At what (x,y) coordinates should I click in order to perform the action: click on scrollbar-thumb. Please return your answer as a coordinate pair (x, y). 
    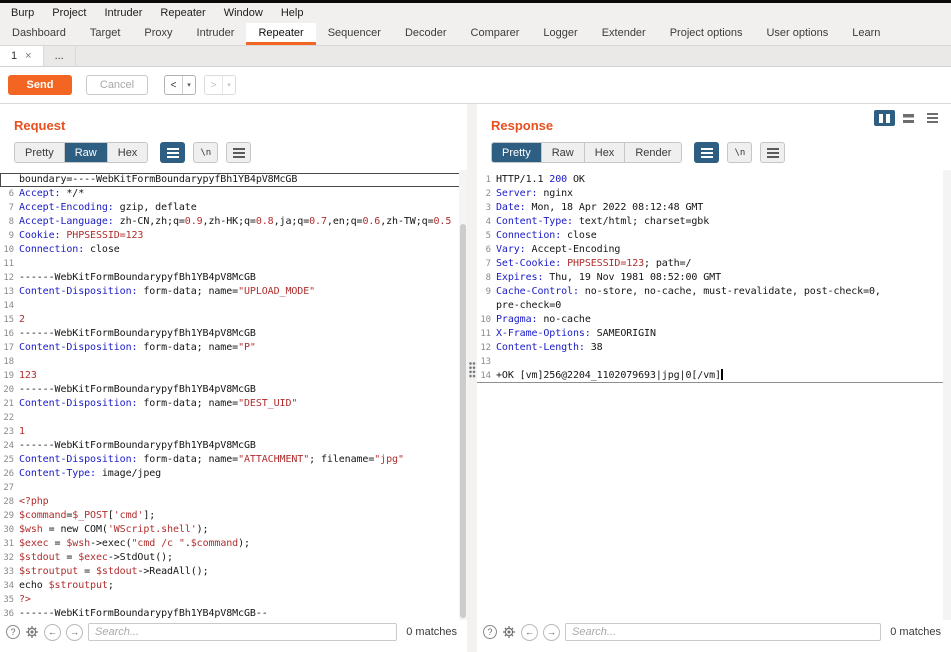
    Looking at the image, I should click on (463, 421).